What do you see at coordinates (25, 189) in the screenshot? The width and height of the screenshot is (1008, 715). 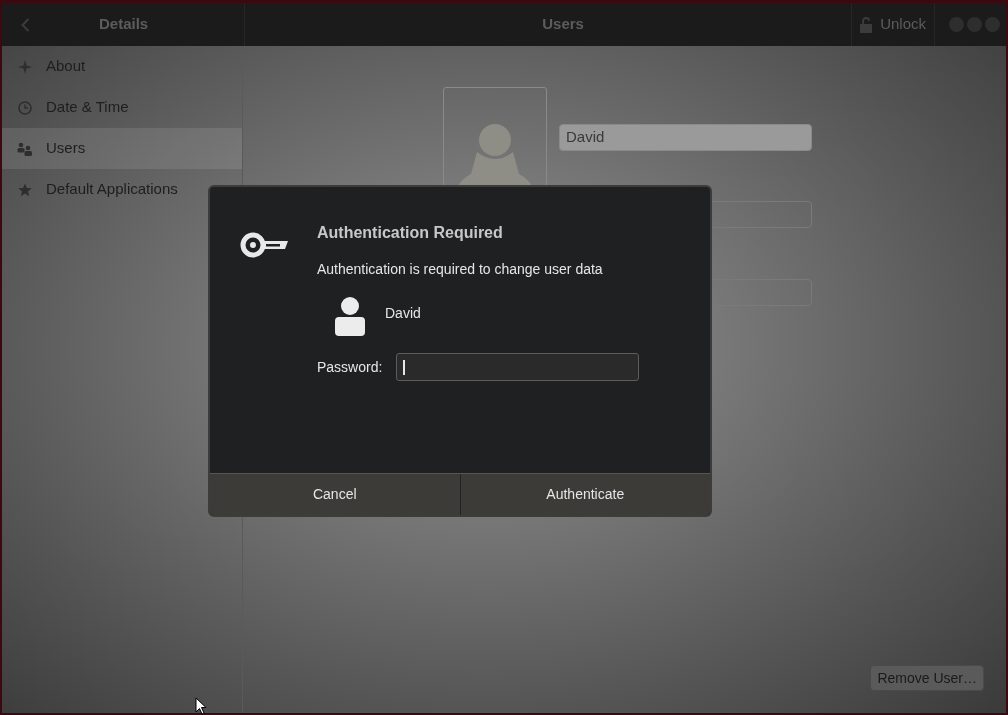 I see `star-icon` at bounding box center [25, 189].